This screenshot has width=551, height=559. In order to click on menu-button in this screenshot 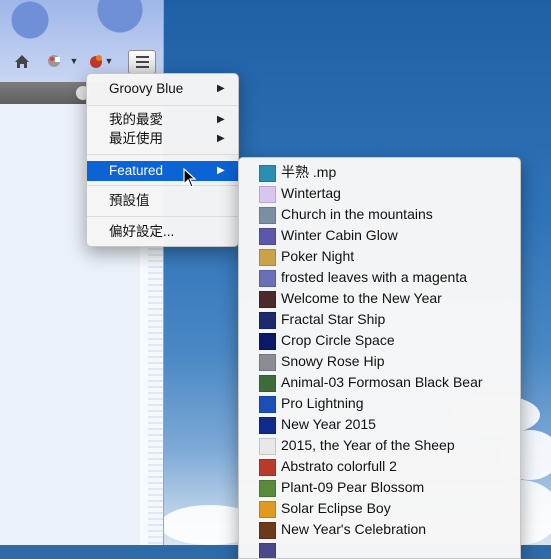, I will do `click(142, 62)`.